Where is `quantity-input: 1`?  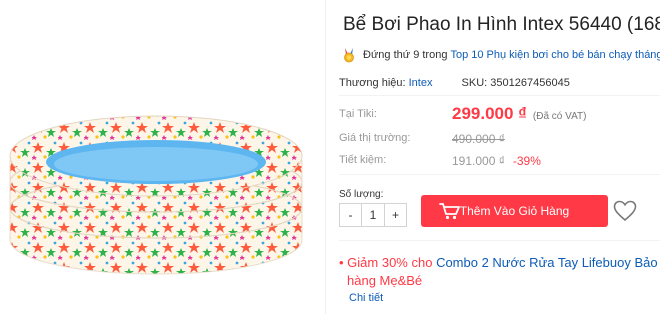
quantity-input: 1 is located at coordinates (373, 215).